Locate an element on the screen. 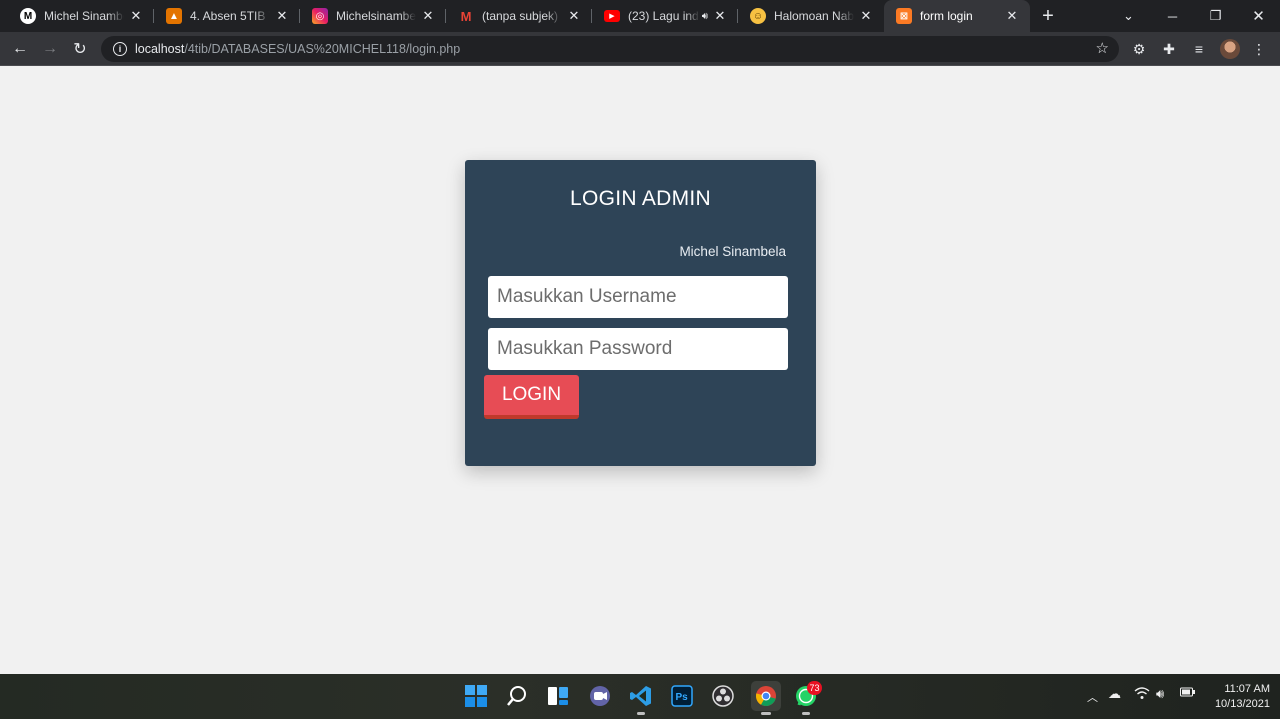 Image resolution: width=1280 pixels, height=719 pixels. start-icon is located at coordinates (476, 696).